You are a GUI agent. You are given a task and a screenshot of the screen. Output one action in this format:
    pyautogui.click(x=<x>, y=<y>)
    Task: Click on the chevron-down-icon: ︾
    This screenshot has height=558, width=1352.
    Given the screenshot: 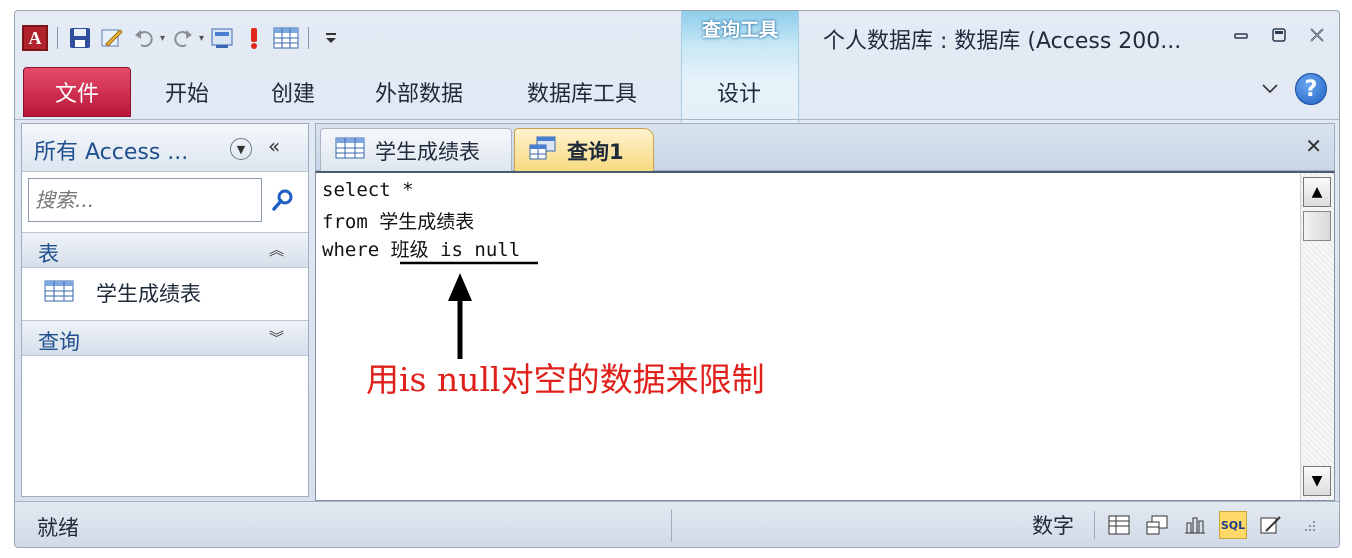 What is the action you would take?
    pyautogui.click(x=276, y=338)
    